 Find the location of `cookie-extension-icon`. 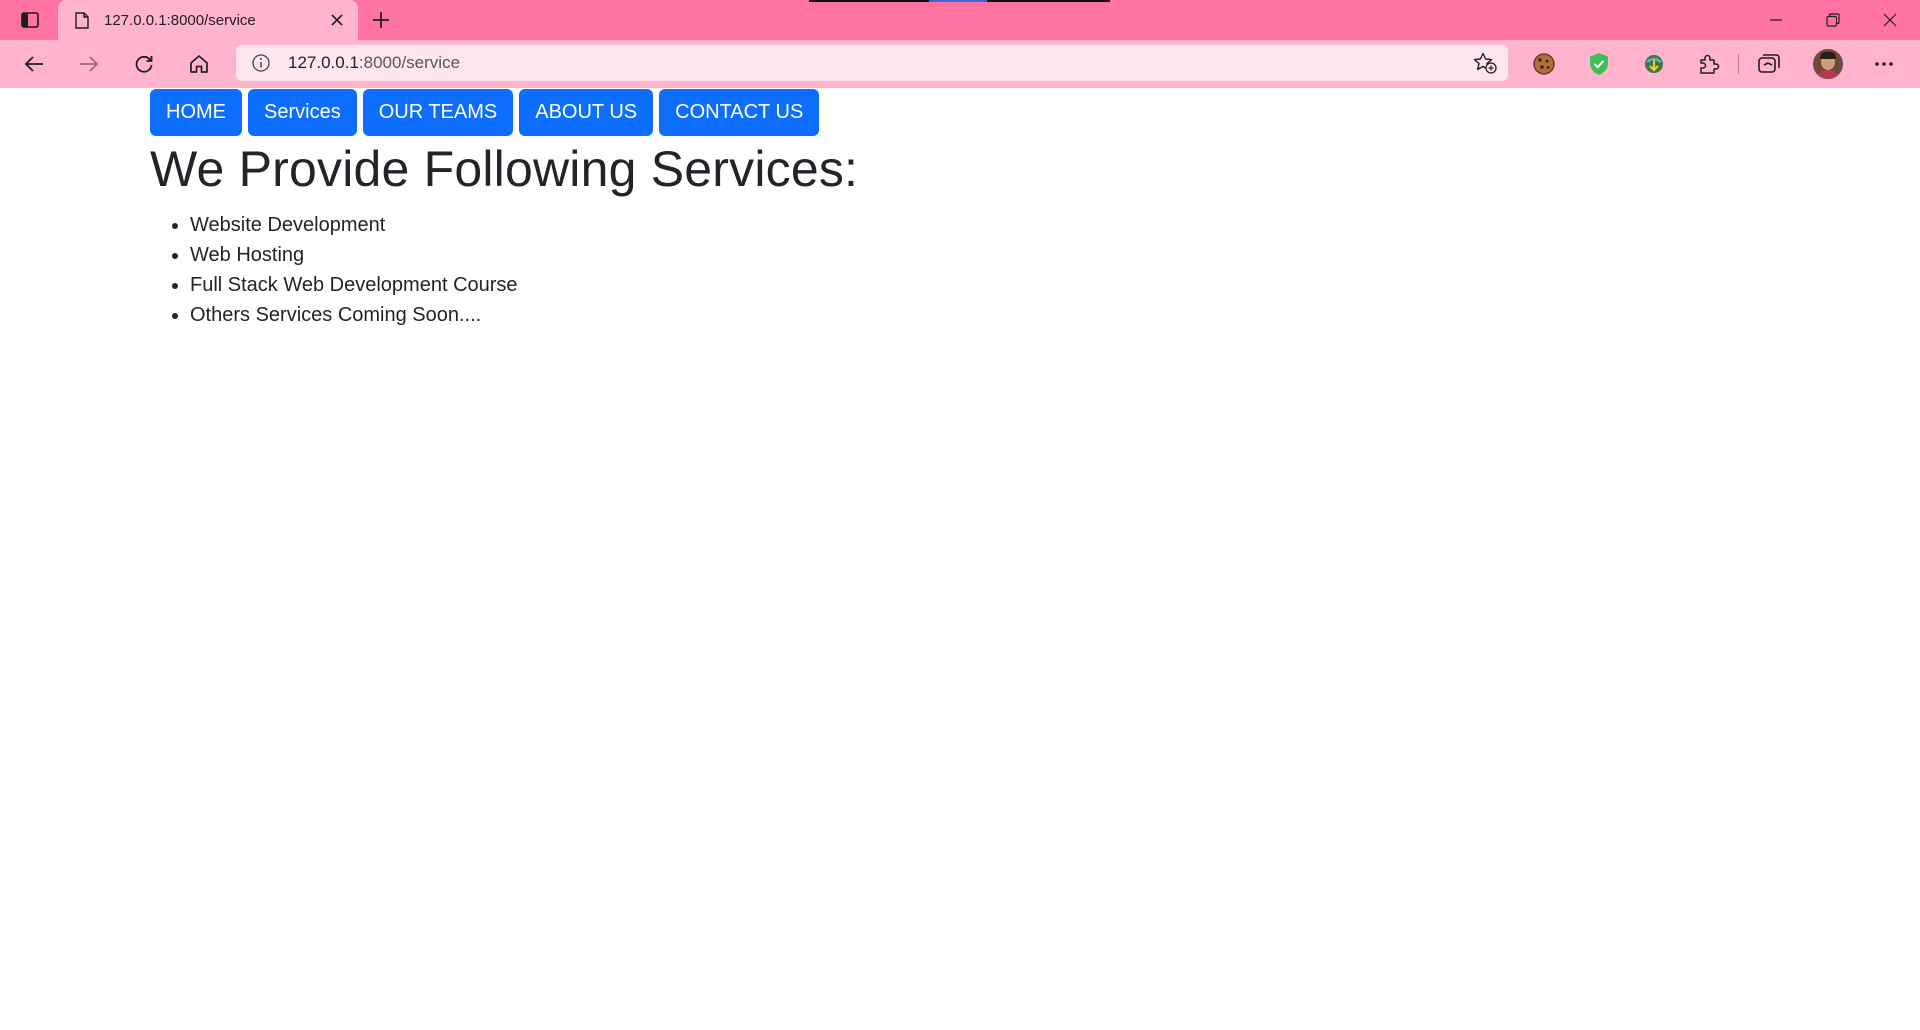

cookie-extension-icon is located at coordinates (1544, 64).